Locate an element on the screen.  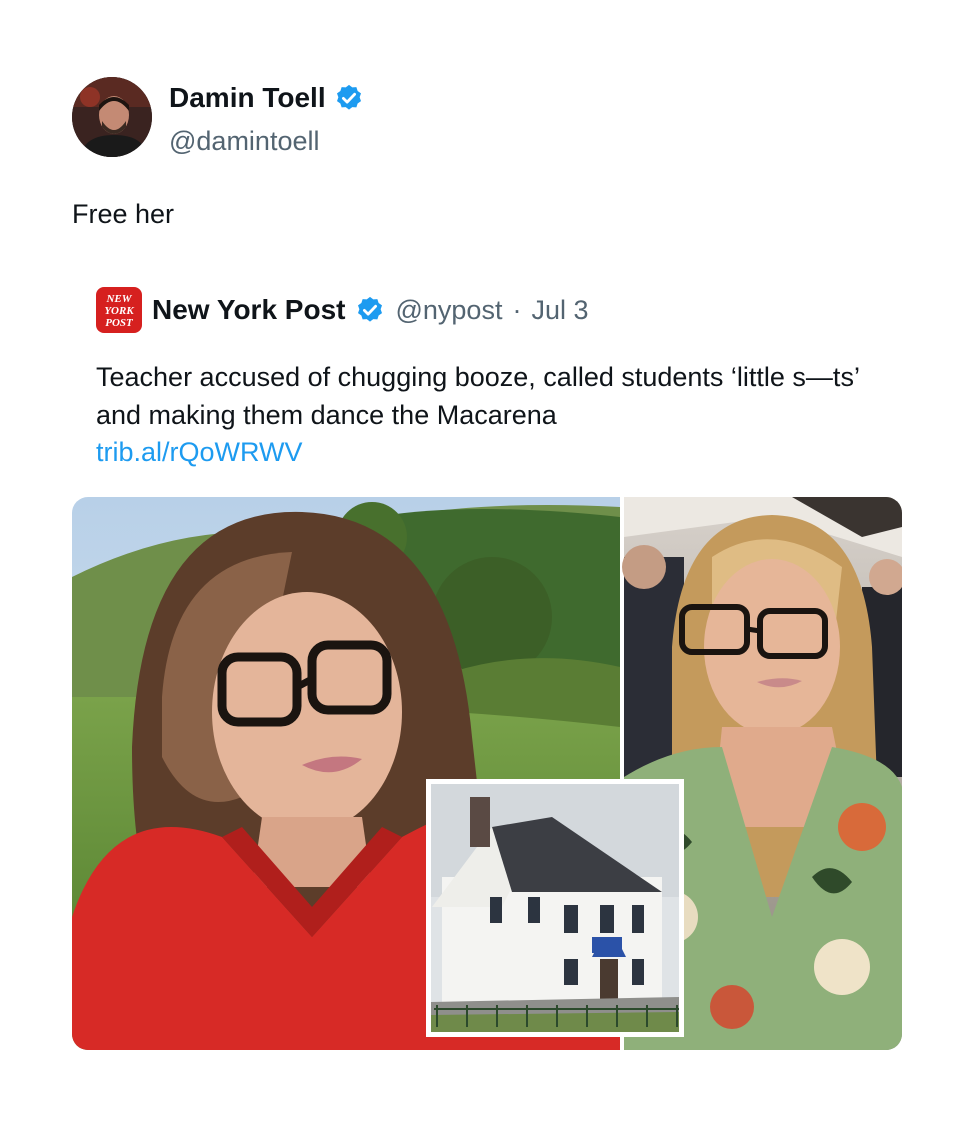
author-name-row: Damin Toell is located at coordinates (266, 98).